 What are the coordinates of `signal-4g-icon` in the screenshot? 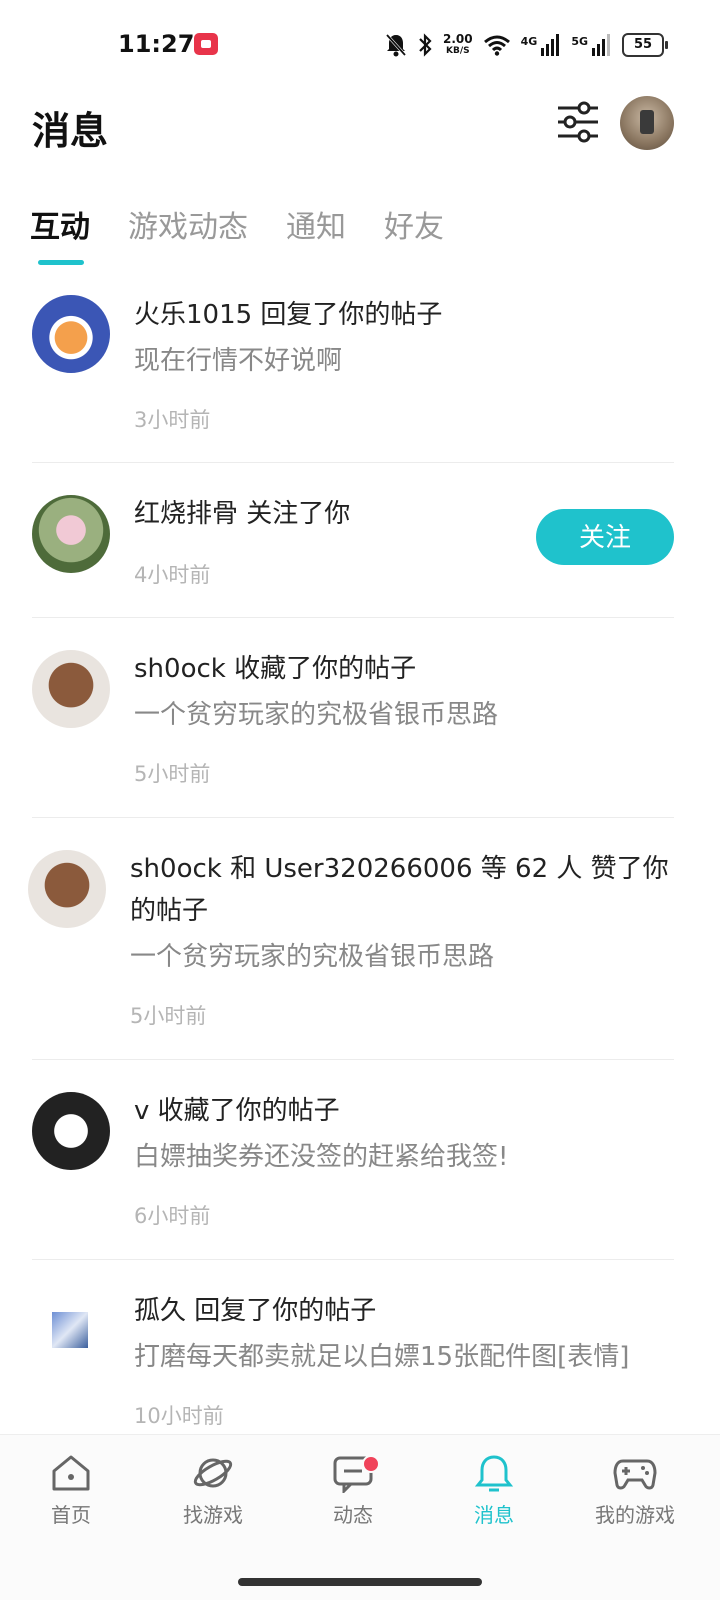 It's located at (551, 45).